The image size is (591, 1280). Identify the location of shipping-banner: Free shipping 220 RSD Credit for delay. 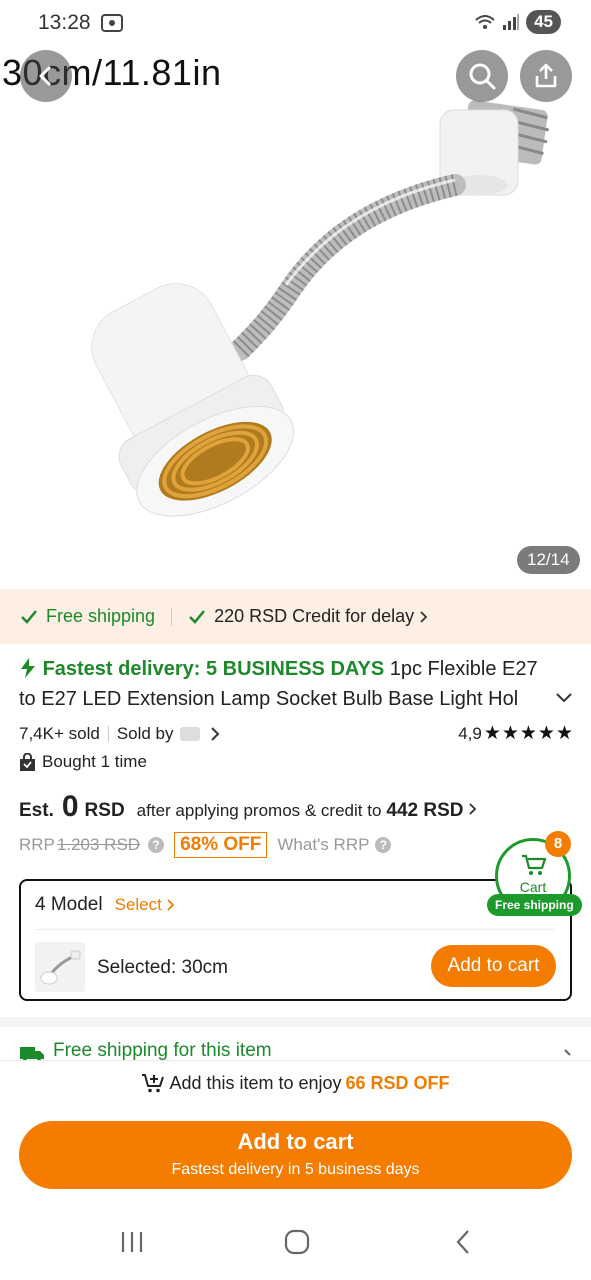
(295, 616).